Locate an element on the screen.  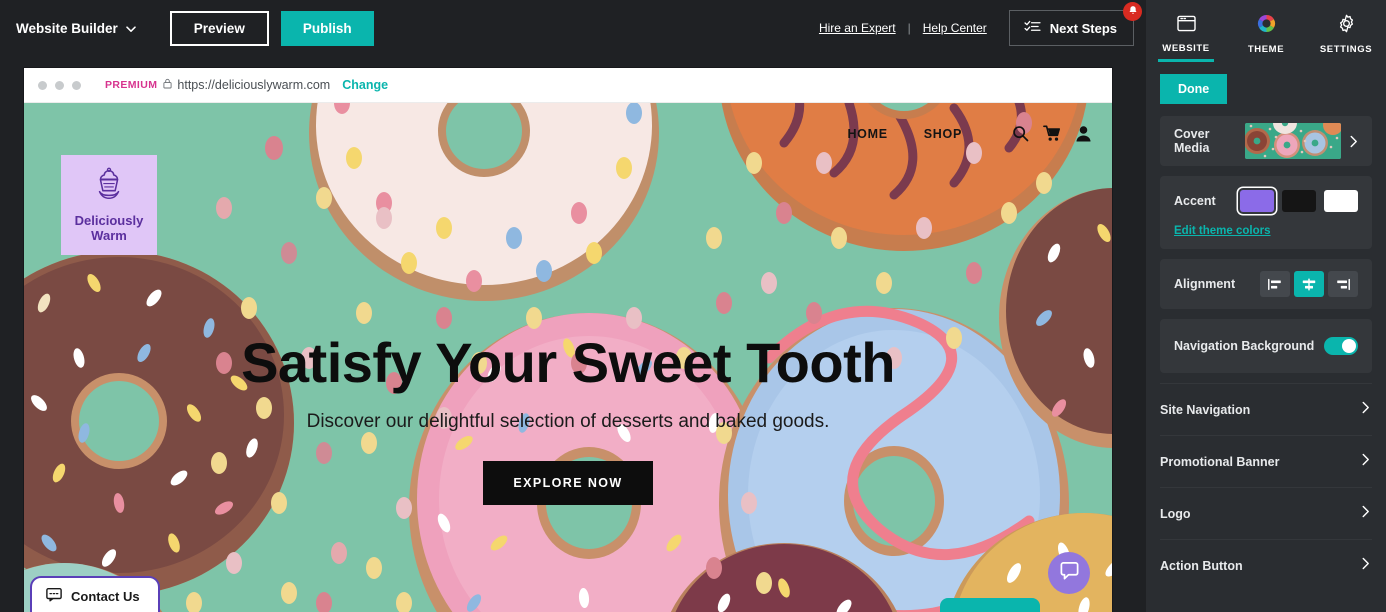
next-steps-button: Next Steps is located at coordinates (1075, 24).